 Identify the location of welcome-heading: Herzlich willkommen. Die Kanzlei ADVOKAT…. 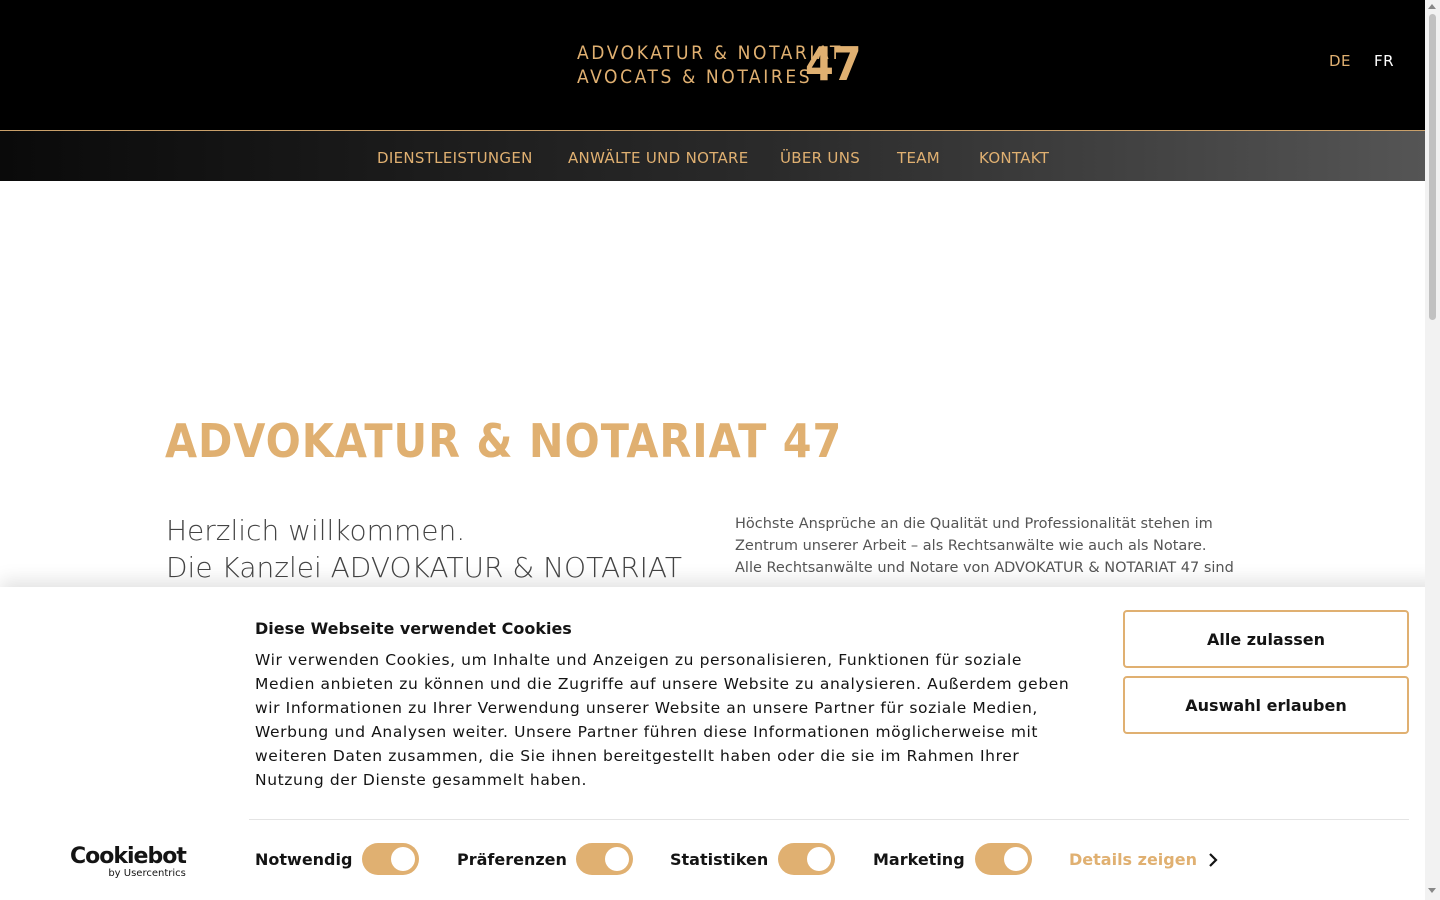
(424, 549).